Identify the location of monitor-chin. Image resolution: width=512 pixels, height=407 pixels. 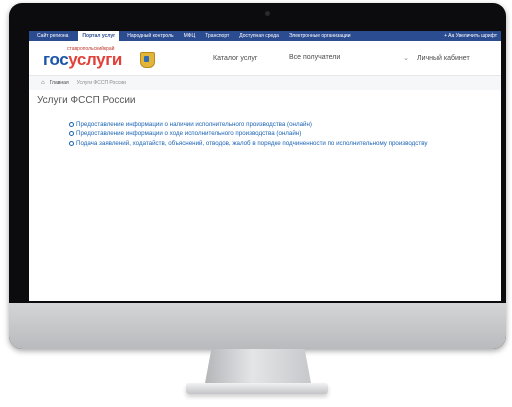
(257, 326).